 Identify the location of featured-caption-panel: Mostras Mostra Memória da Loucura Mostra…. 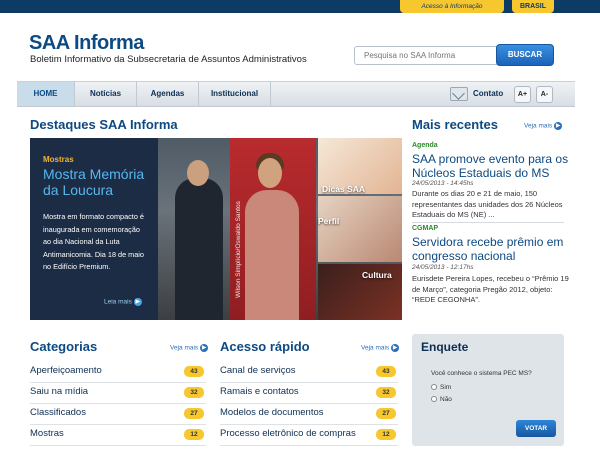
(94, 229).